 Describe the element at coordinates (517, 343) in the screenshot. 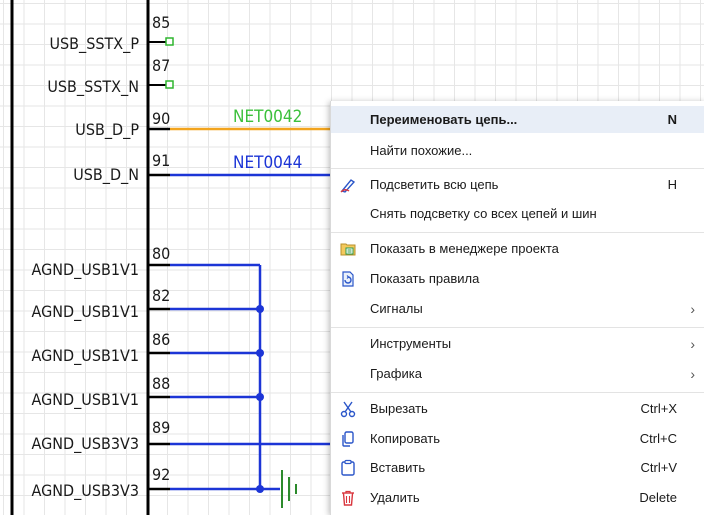

I see `menu-item-tools: Инструменты ›` at that location.